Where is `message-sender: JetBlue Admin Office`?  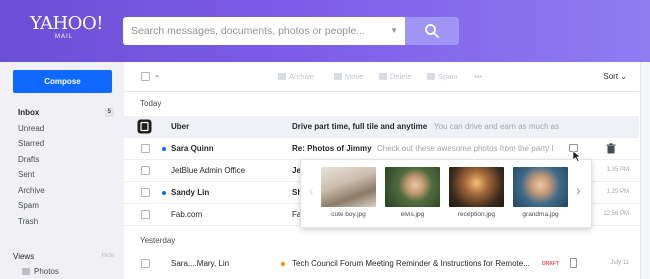
message-sender: JetBlue Admin Office is located at coordinates (208, 170).